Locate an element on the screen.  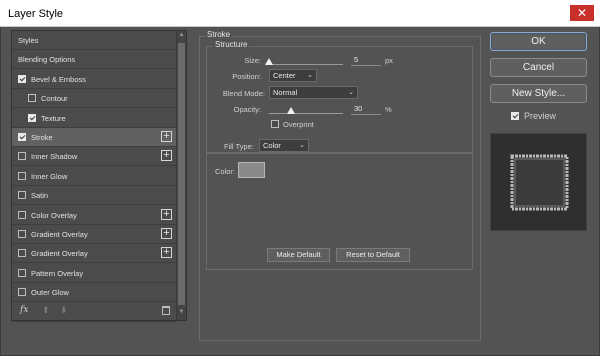
style-list-item: Pattern Overlay is located at coordinates (94, 273).